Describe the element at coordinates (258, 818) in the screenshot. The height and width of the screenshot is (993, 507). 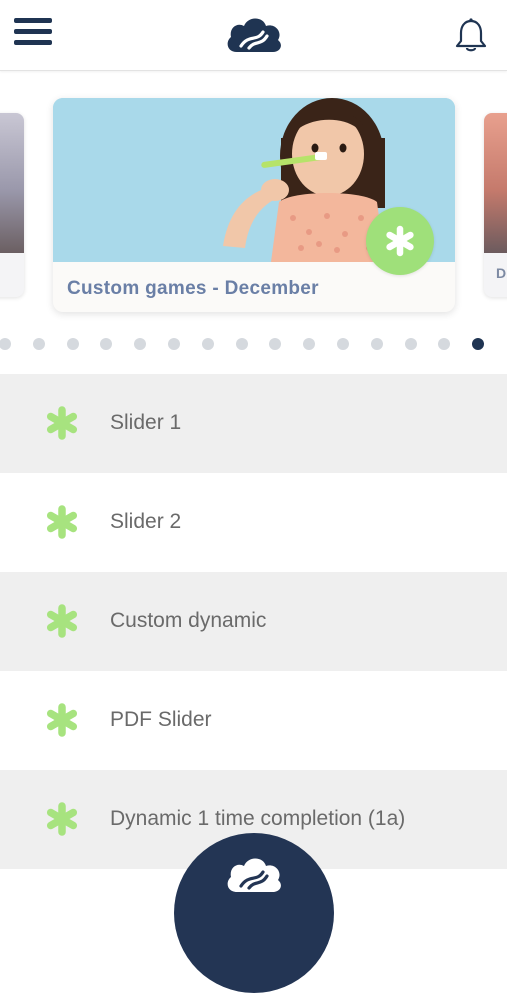
I see `list-item-label: Dynamic 1 time completion (1a)` at that location.